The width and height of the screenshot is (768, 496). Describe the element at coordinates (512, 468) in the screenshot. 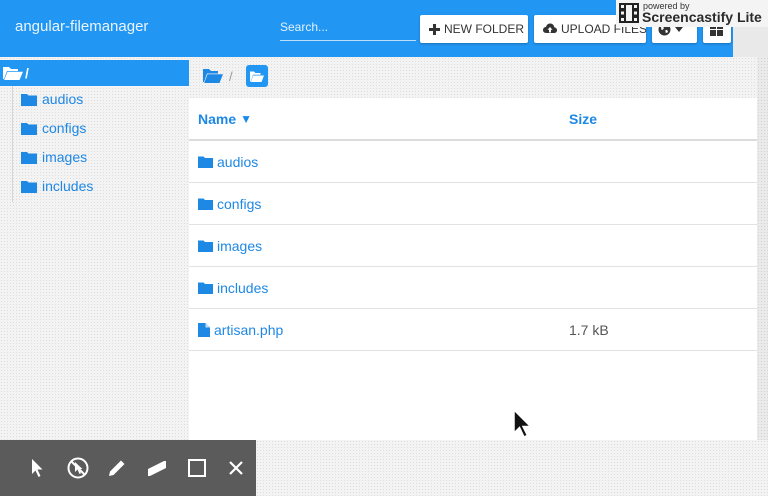

I see `page-background` at that location.